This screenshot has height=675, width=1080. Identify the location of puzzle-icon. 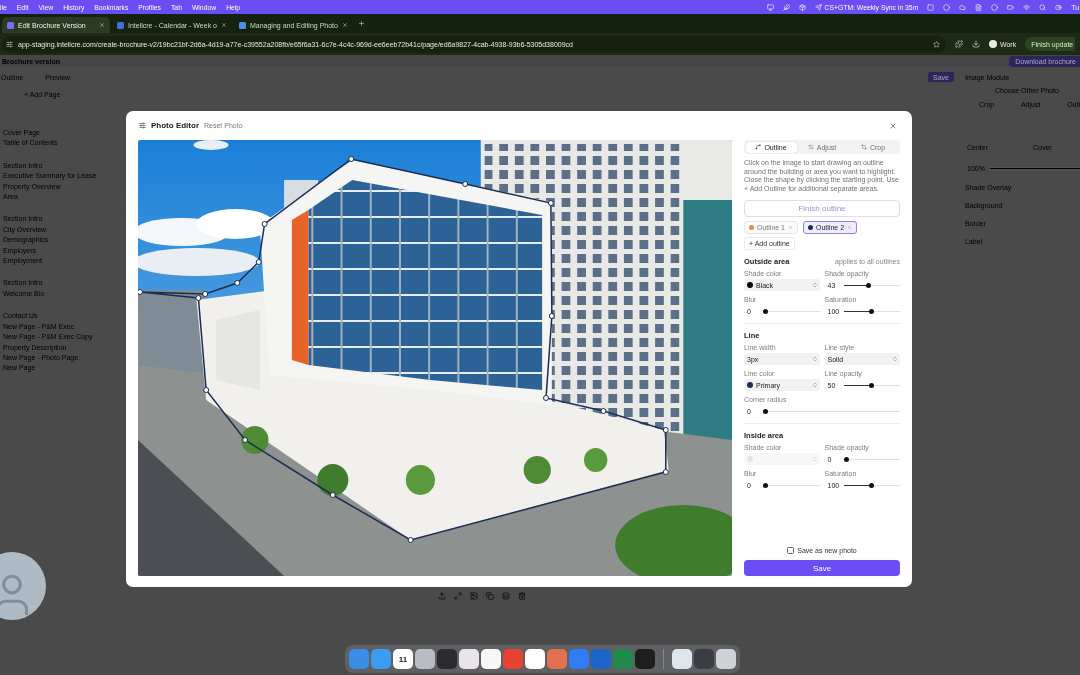
(959, 44).